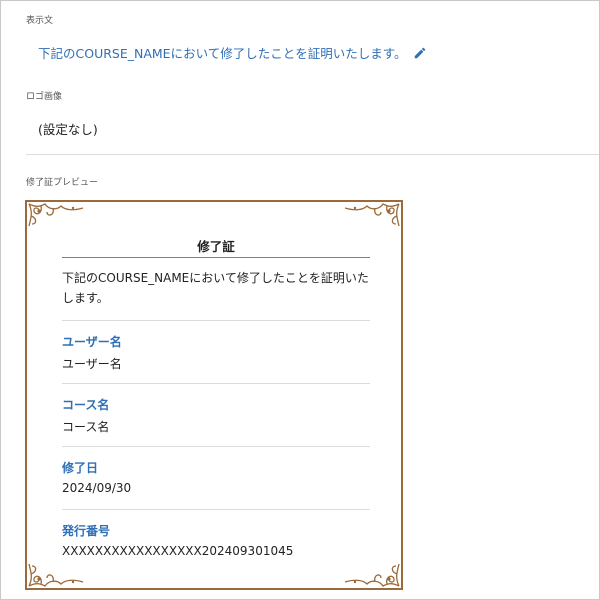 The height and width of the screenshot is (600, 600). I want to click on display-text-label: 表示文, so click(40, 21).